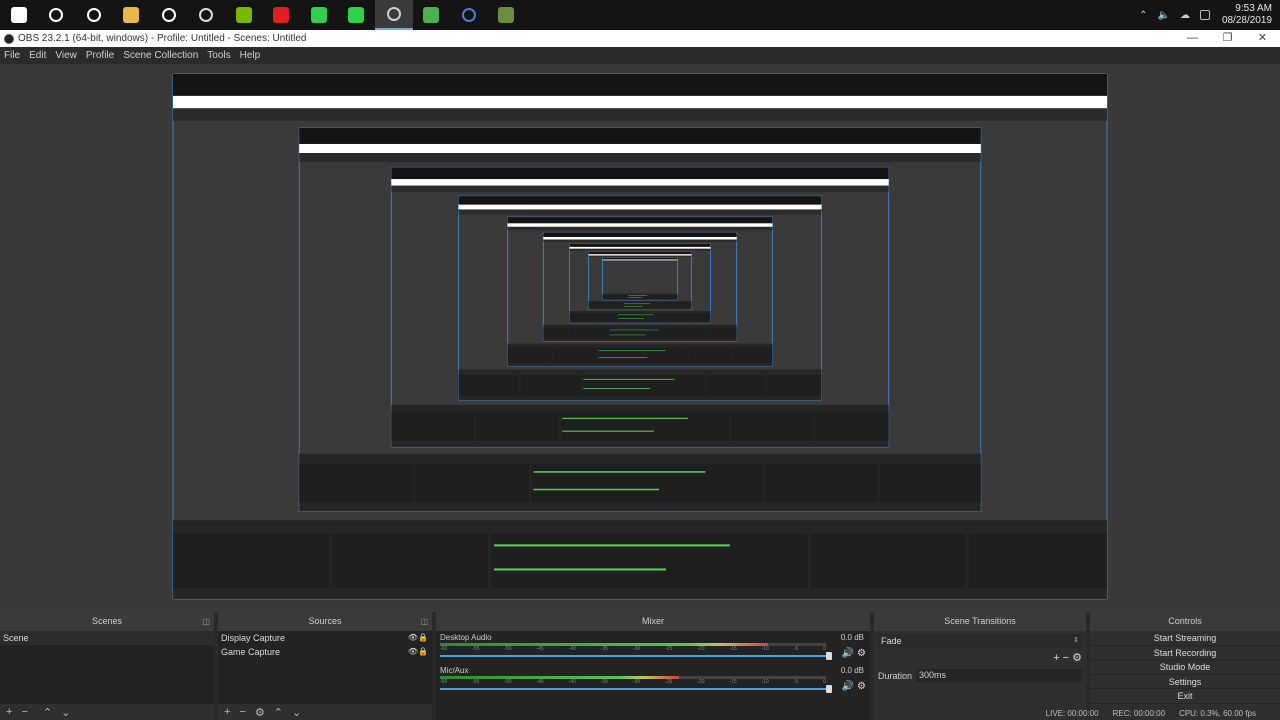 Image resolution: width=1280 pixels, height=720 pixels. I want to click on source-label: Game Capture, so click(251, 652).